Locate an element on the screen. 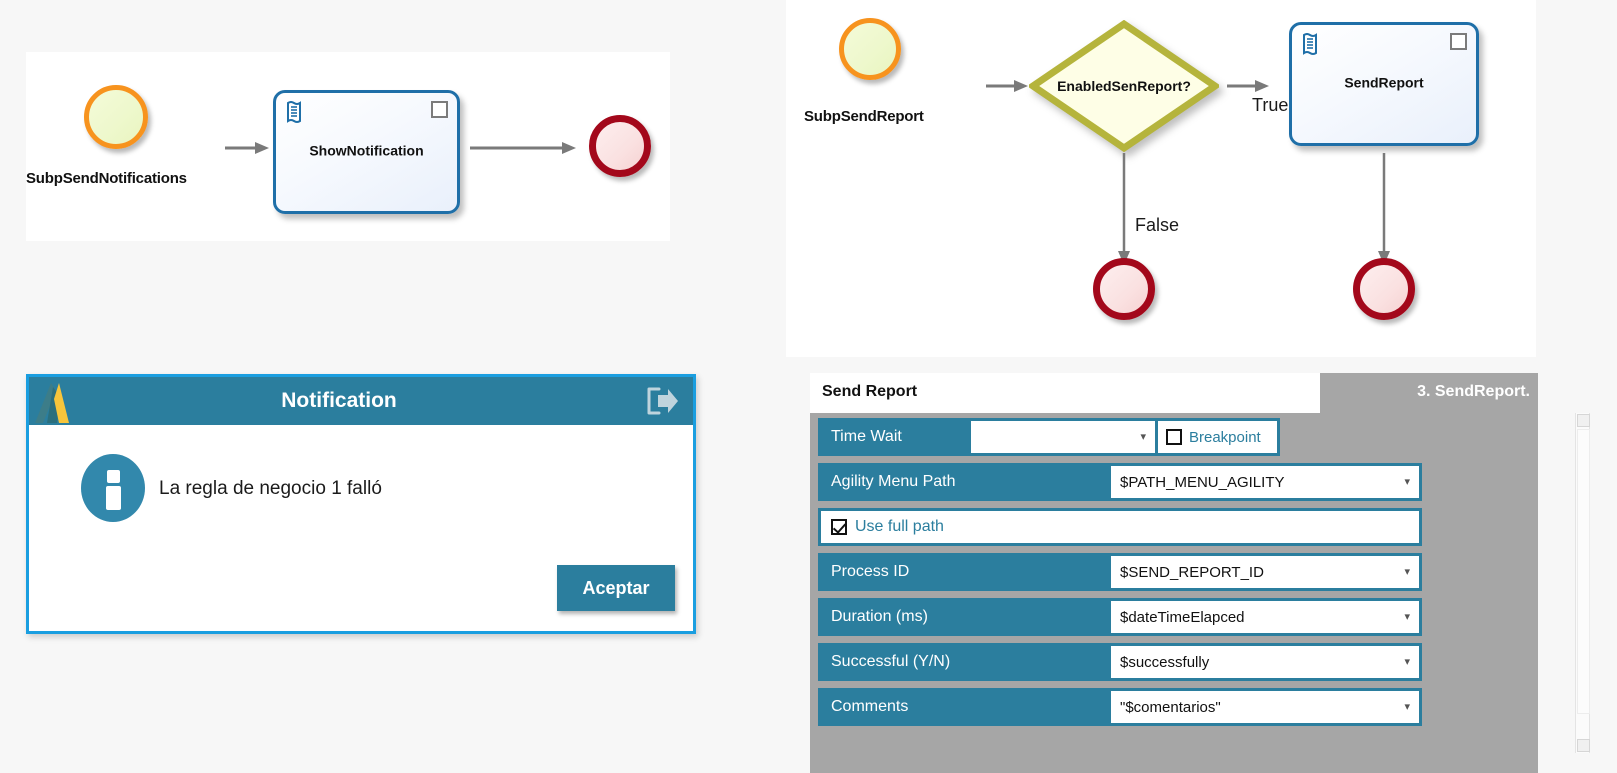  successful-label: Successful (Y/N) is located at coordinates (963, 662).